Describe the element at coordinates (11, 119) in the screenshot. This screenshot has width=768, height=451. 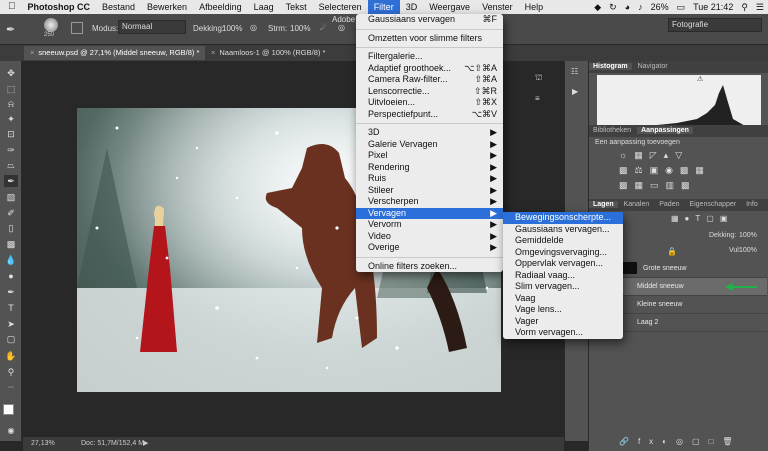
I see `quick-select-icon: ✦` at that location.